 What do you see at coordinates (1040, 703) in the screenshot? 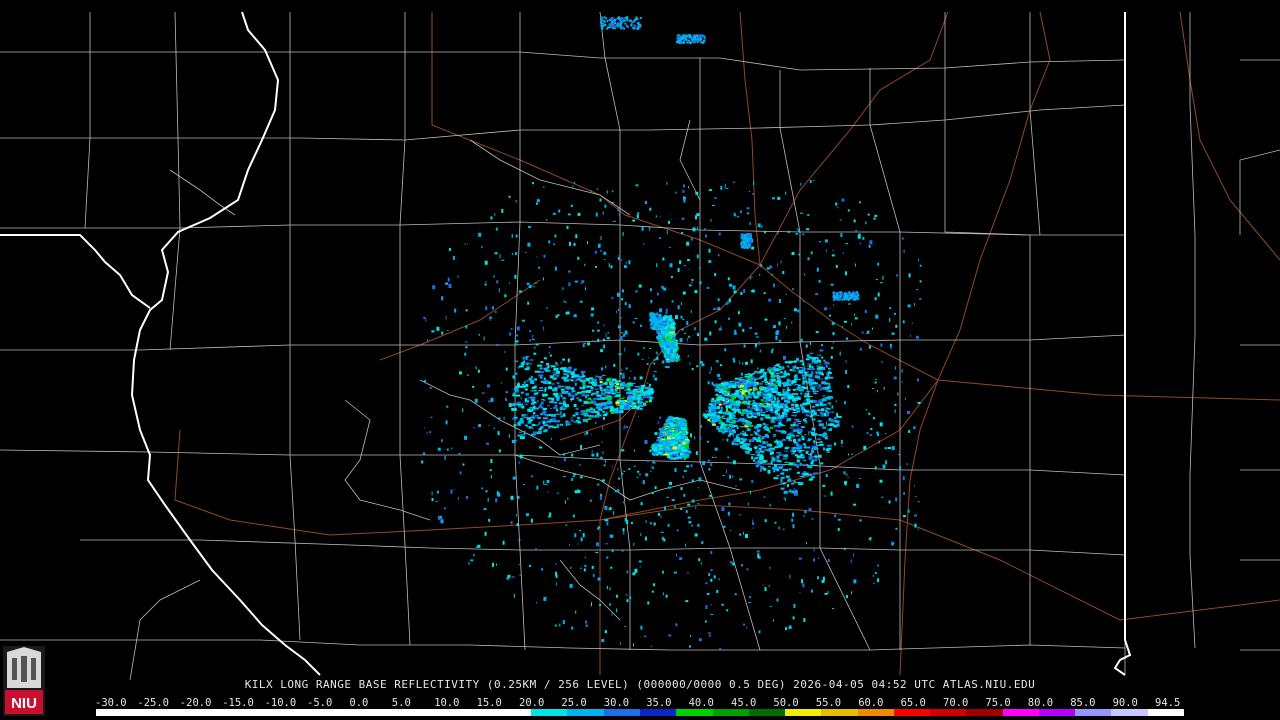
I see `scale-tick-label: 80.0` at bounding box center [1040, 703].